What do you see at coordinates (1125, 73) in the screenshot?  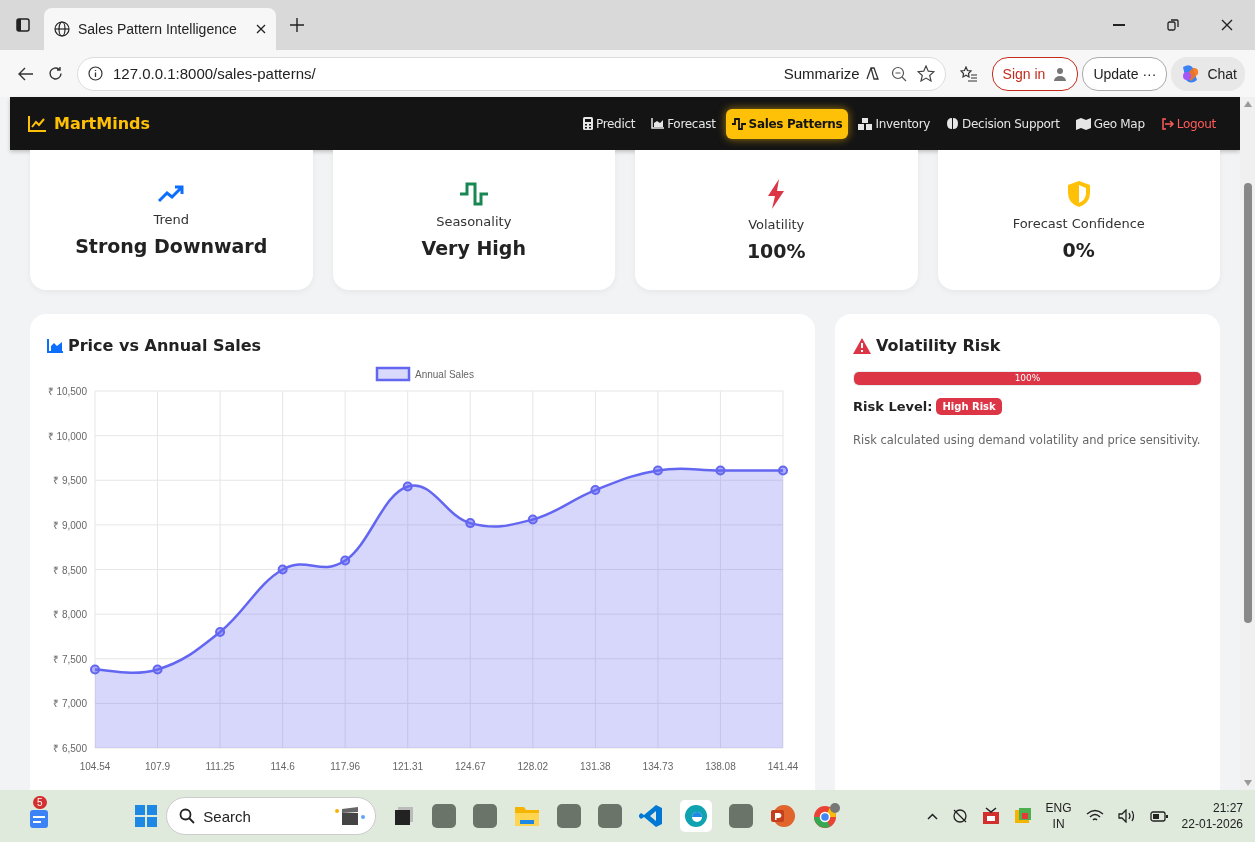 I see `update-button: Update ···` at bounding box center [1125, 73].